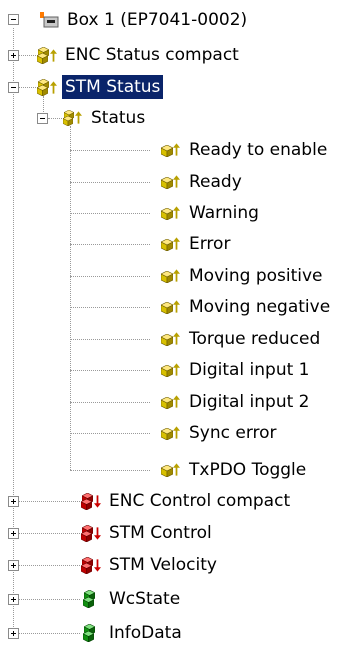 Image resolution: width=351 pixels, height=647 pixels. Describe the element at coordinates (248, 470) in the screenshot. I see `tree-node-label: TxPDO Toggle` at that location.